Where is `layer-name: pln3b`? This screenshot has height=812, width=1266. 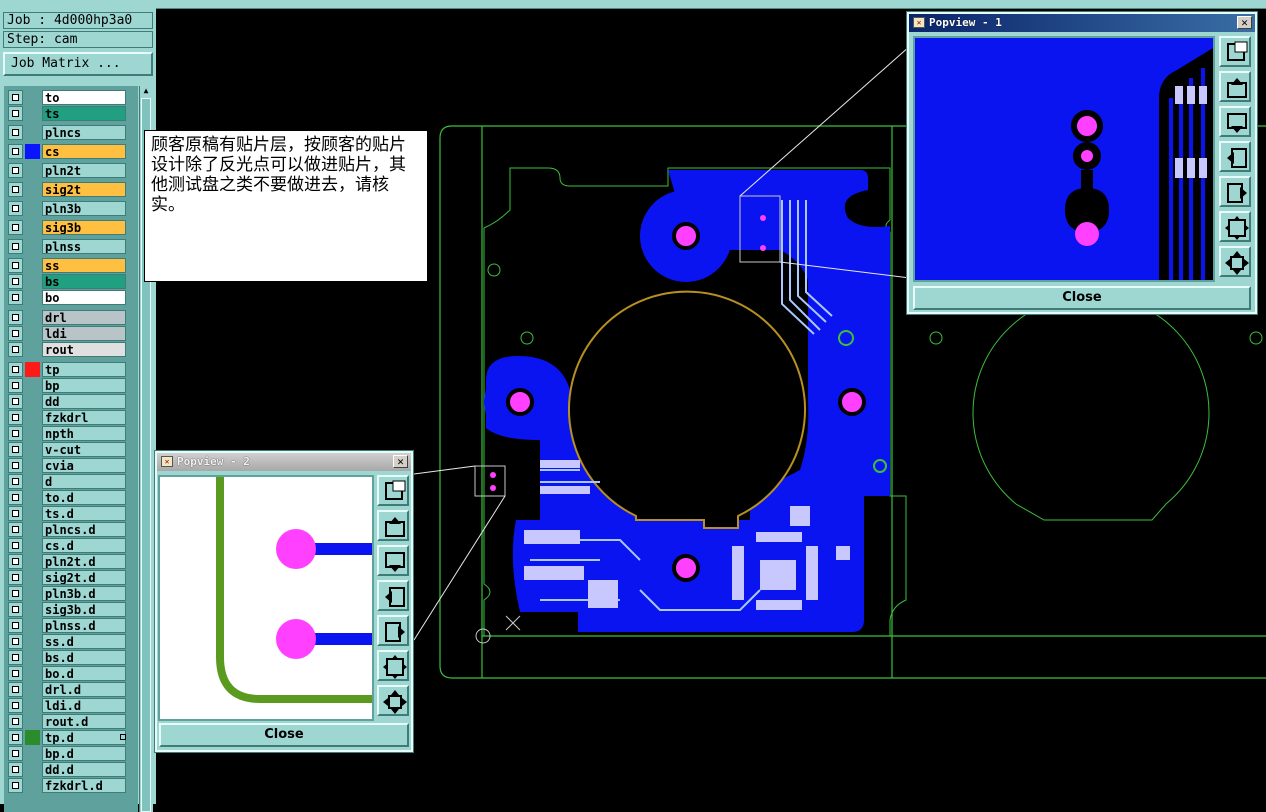 layer-name: pln3b is located at coordinates (84, 208).